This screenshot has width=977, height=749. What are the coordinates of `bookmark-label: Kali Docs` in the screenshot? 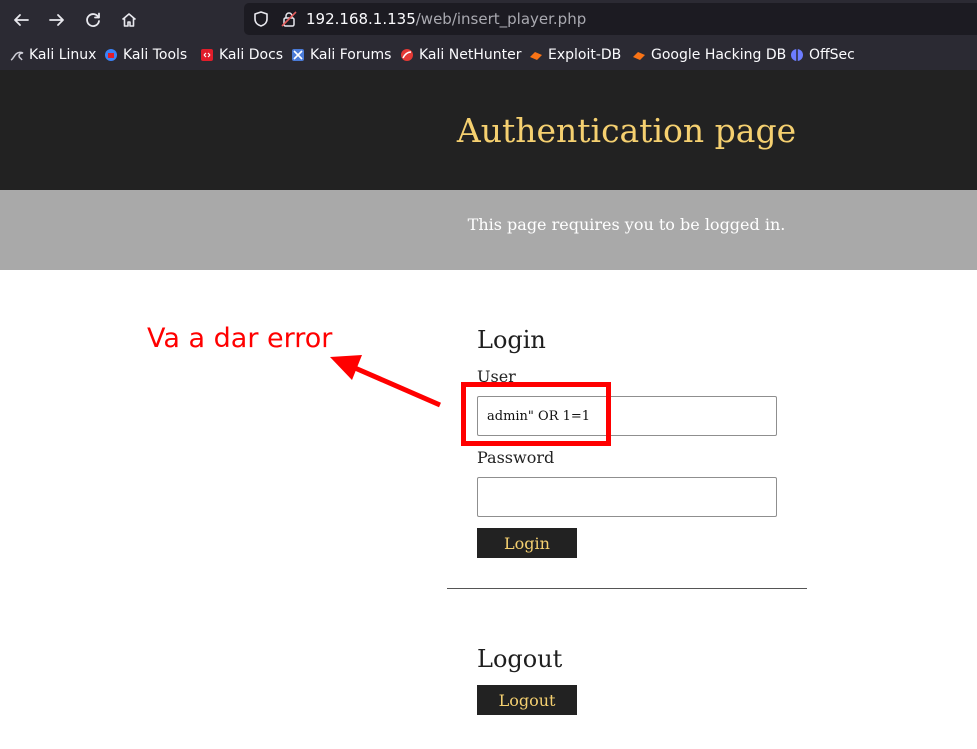 It's located at (251, 55).